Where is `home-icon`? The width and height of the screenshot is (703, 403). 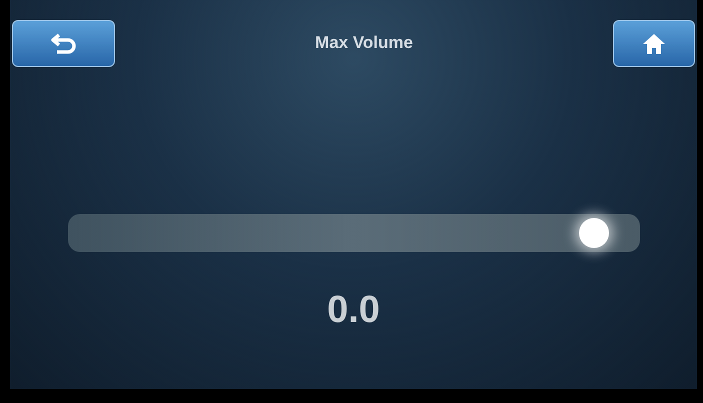
home-icon is located at coordinates (654, 43).